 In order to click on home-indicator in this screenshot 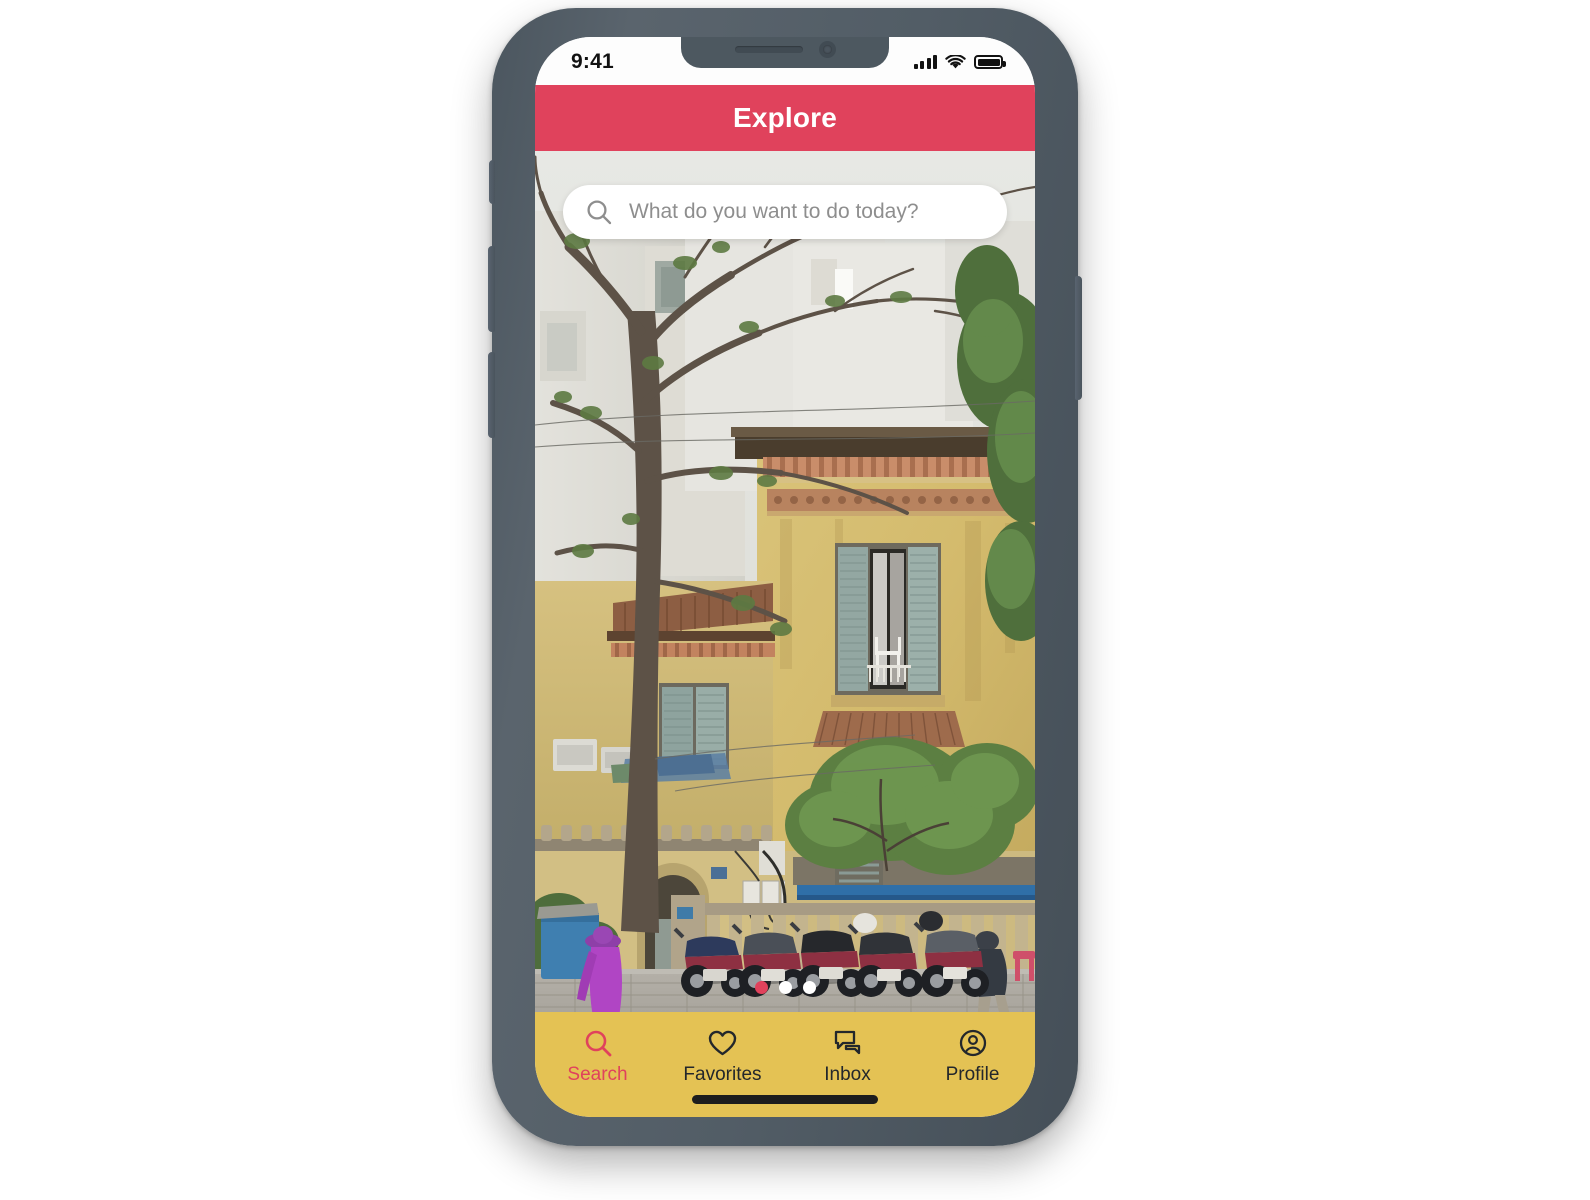, I will do `click(785, 1099)`.